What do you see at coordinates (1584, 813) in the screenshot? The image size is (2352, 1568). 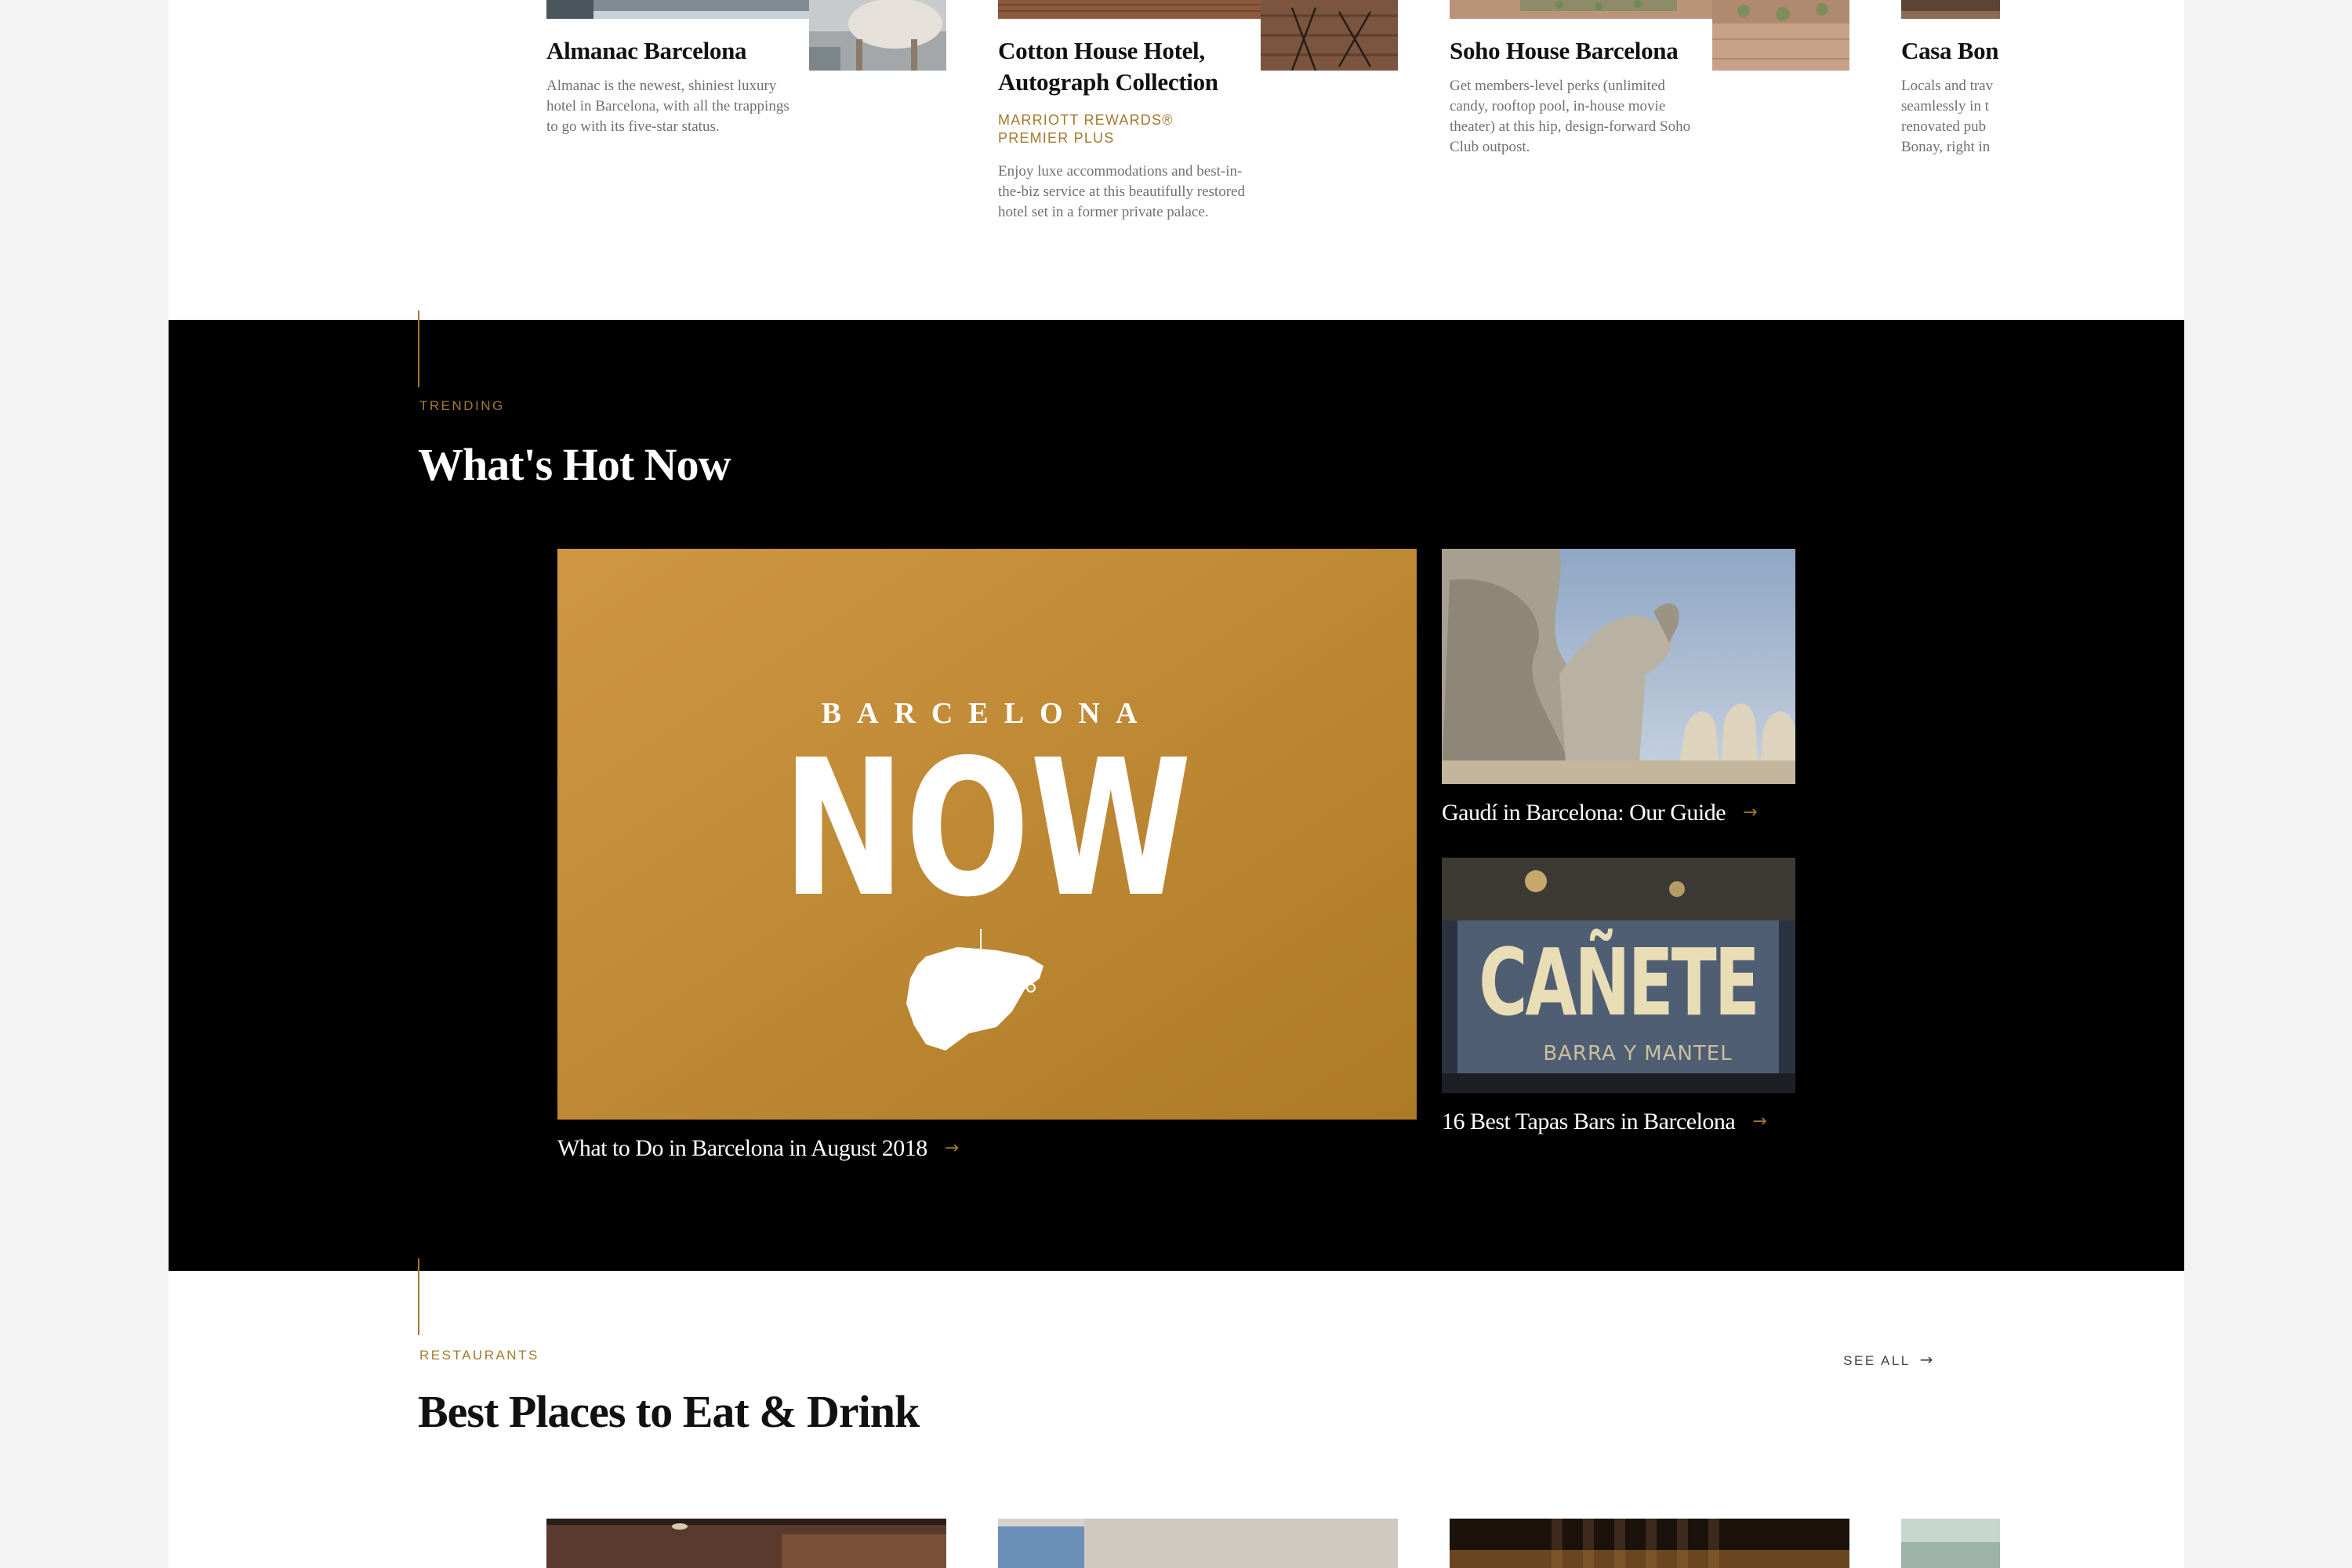 I see `side-card-caption: Gaudí in Barcelona: Our Guide` at bounding box center [1584, 813].